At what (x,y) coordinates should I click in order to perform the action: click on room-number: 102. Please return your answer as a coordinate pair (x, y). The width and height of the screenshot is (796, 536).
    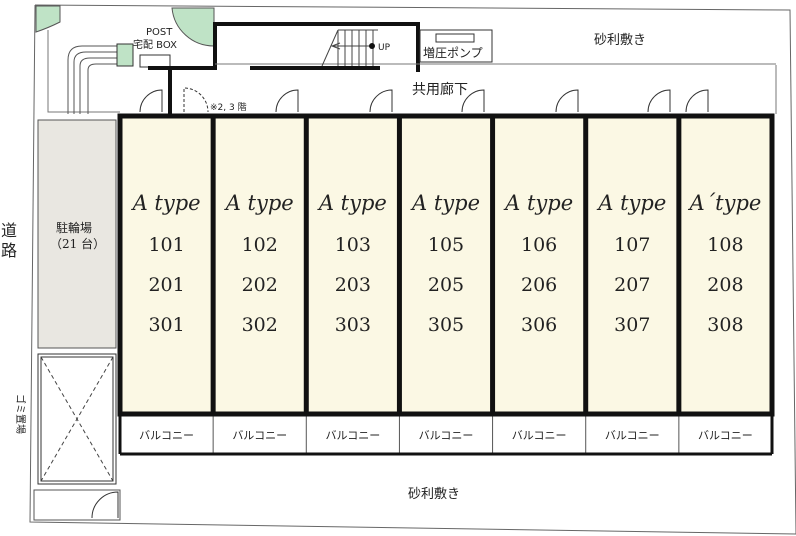
    Looking at the image, I should click on (260, 245).